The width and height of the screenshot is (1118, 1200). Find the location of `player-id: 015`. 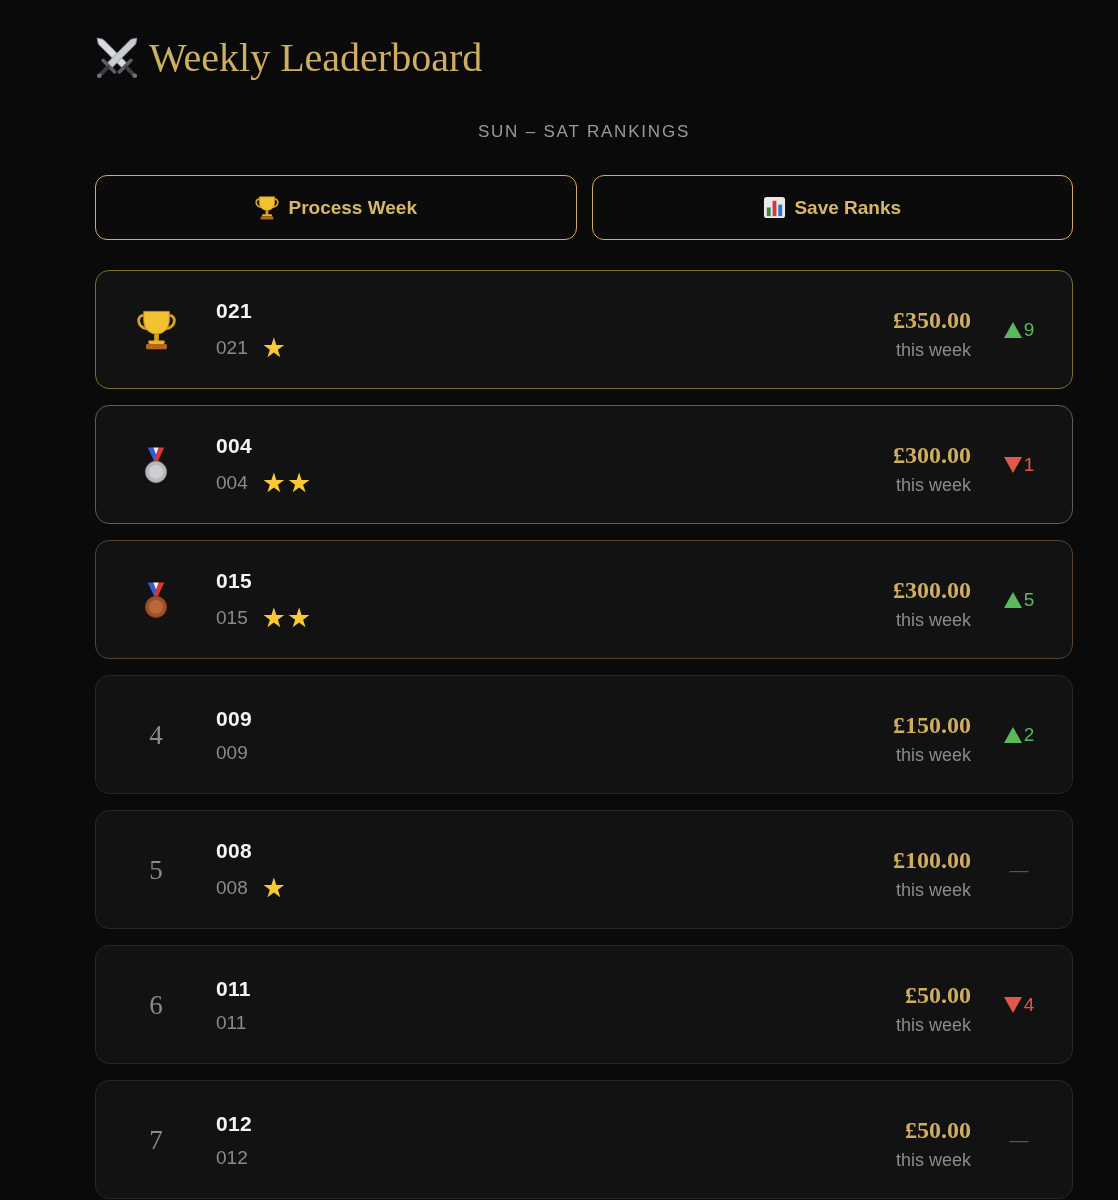

player-id: 015 is located at coordinates (232, 617).